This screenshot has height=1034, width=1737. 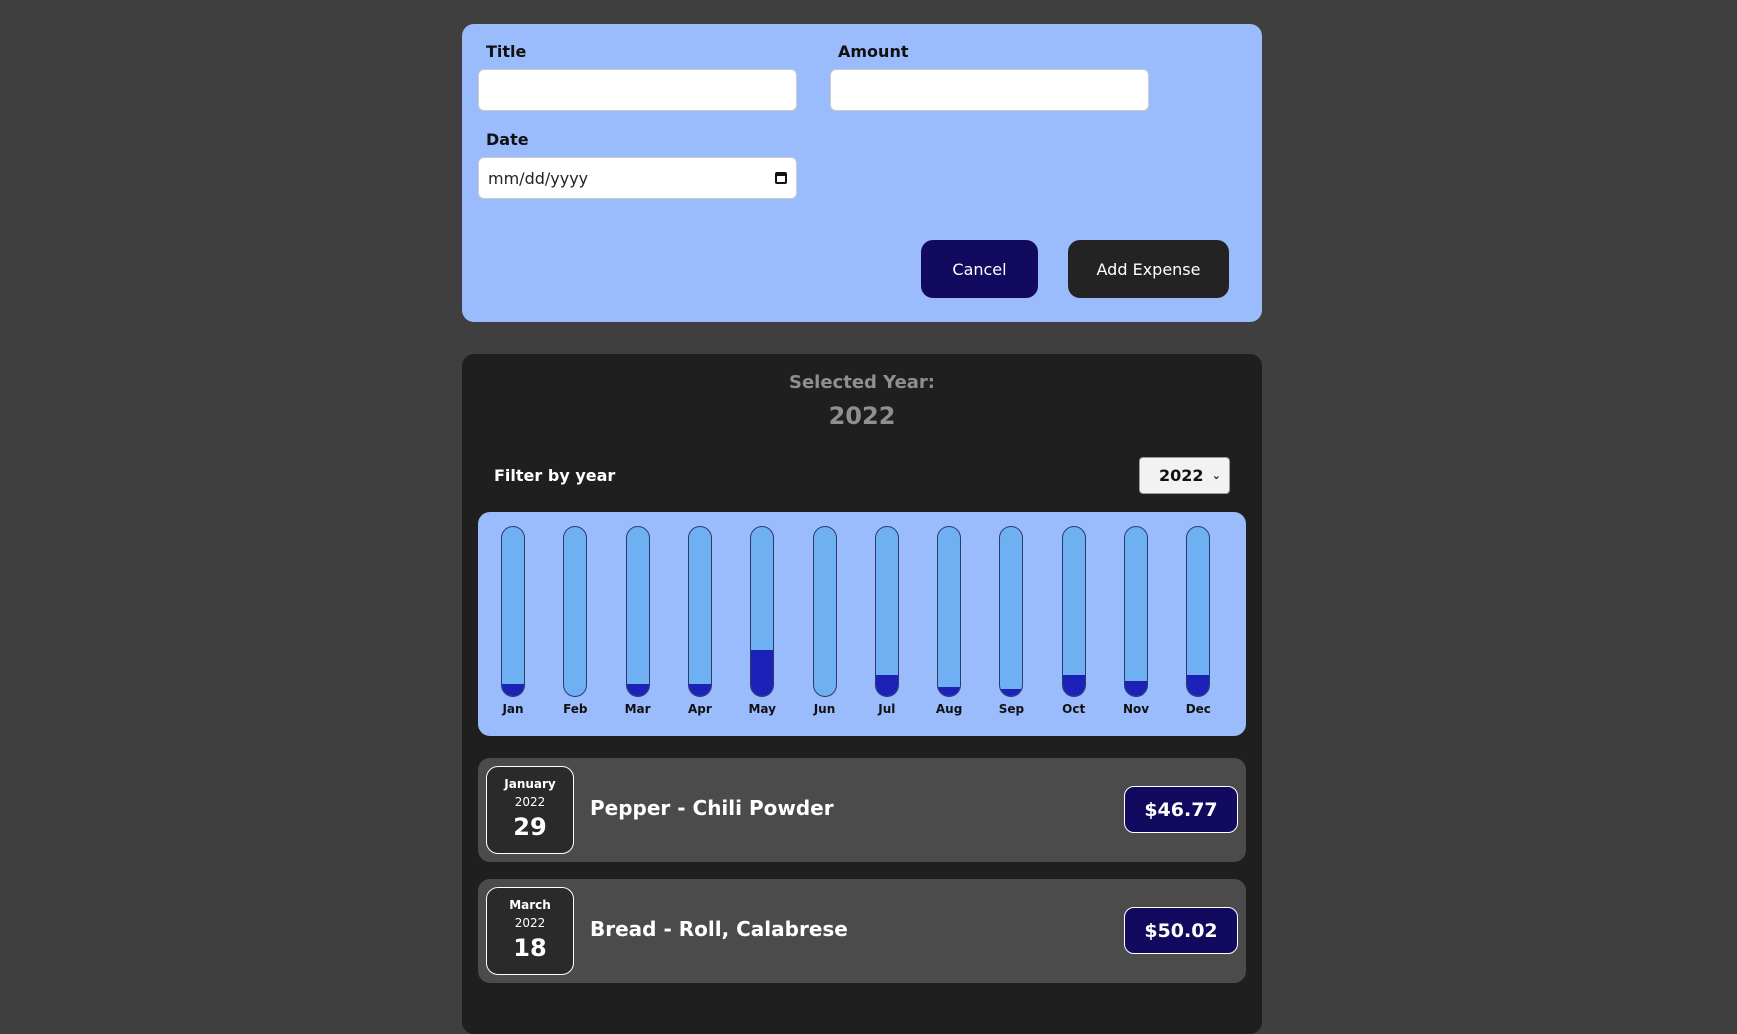 I want to click on expense-item: January 2022 29 Pepper - Chili Powder $46.77, so click(x=862, y=810).